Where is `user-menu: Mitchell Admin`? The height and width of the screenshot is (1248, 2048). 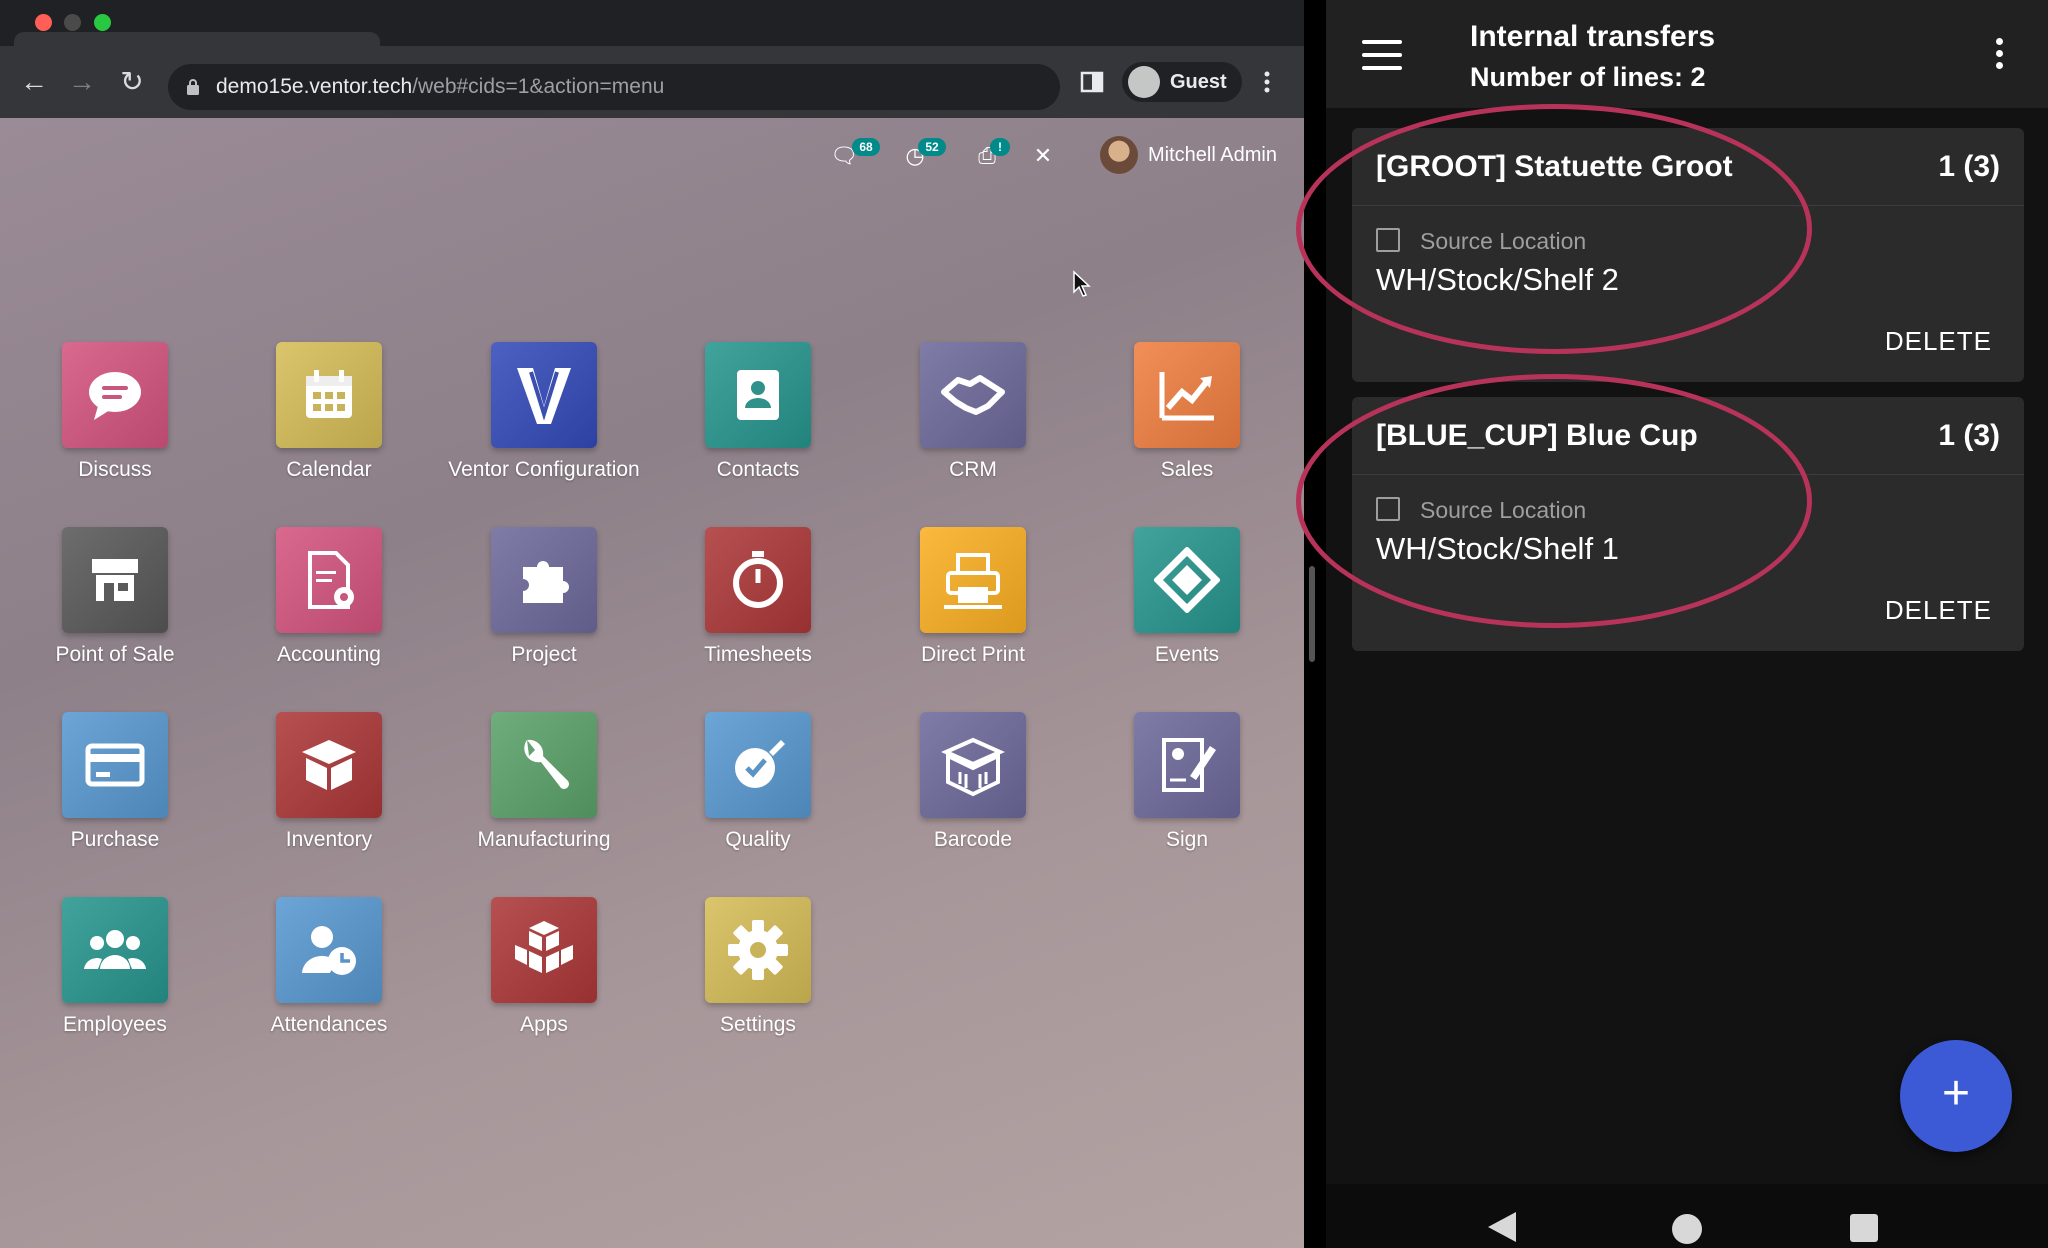
user-menu: Mitchell Admin is located at coordinates (1212, 155).